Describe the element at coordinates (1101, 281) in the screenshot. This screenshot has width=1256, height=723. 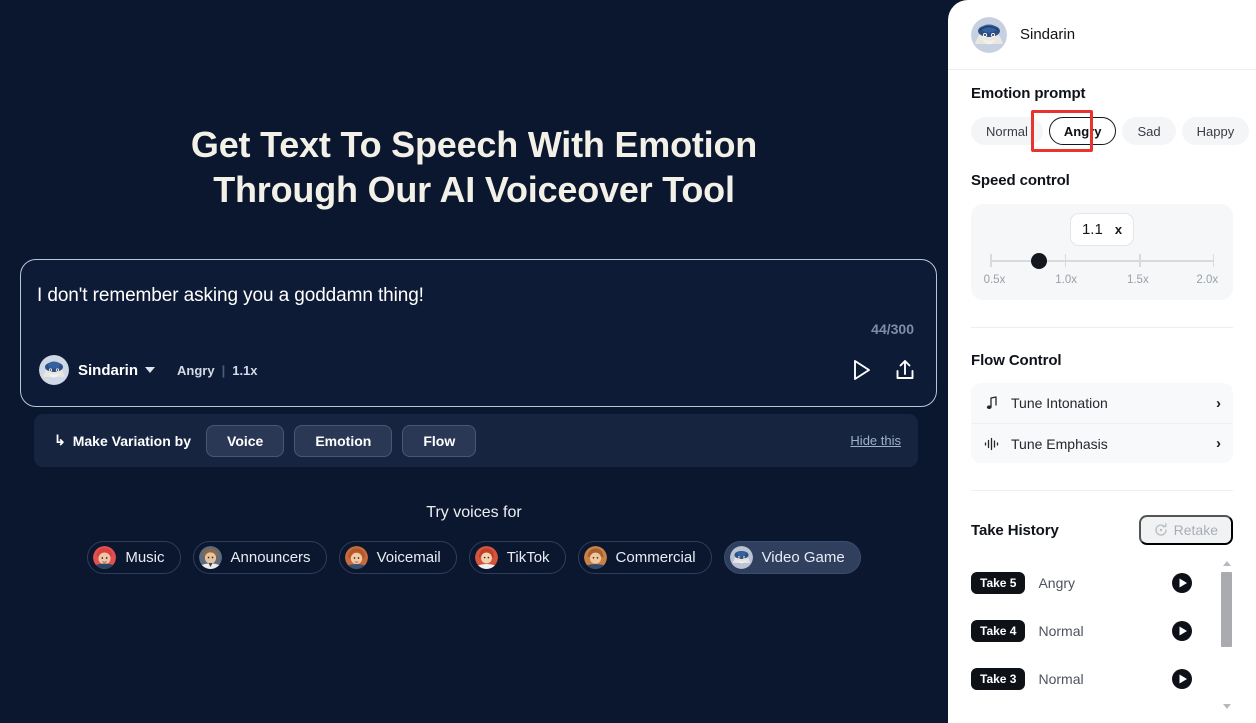
I see `slider-tick-labels: 0.5x 1.0x 1.5x 2.0x` at that location.